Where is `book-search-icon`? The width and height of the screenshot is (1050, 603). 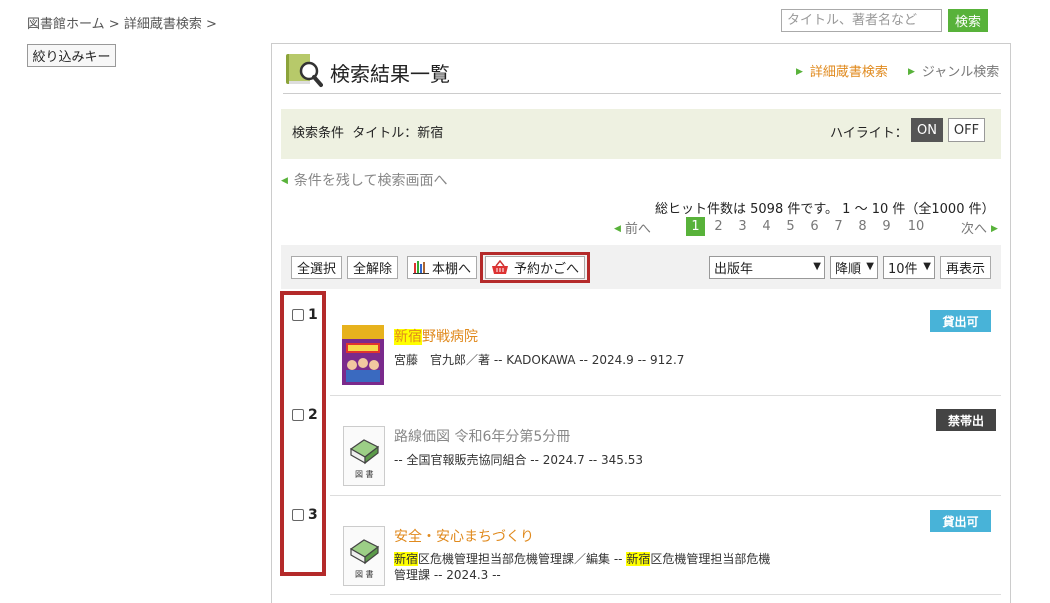
book-search-icon is located at coordinates (304, 70).